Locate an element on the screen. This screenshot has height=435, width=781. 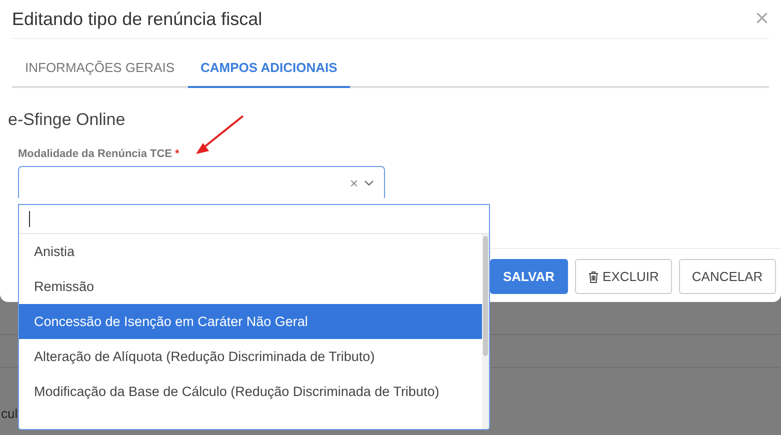
trash-icon is located at coordinates (593, 276).